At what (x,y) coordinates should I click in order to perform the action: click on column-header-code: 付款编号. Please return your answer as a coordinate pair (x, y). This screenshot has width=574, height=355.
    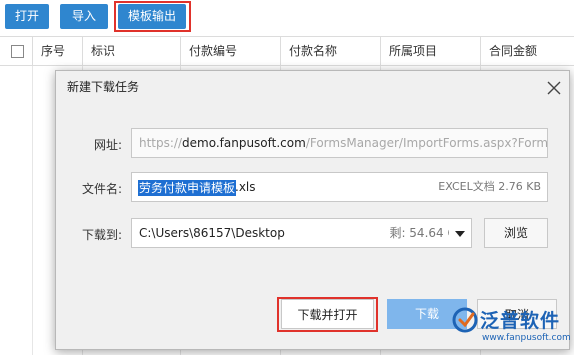
    Looking at the image, I should click on (230, 51).